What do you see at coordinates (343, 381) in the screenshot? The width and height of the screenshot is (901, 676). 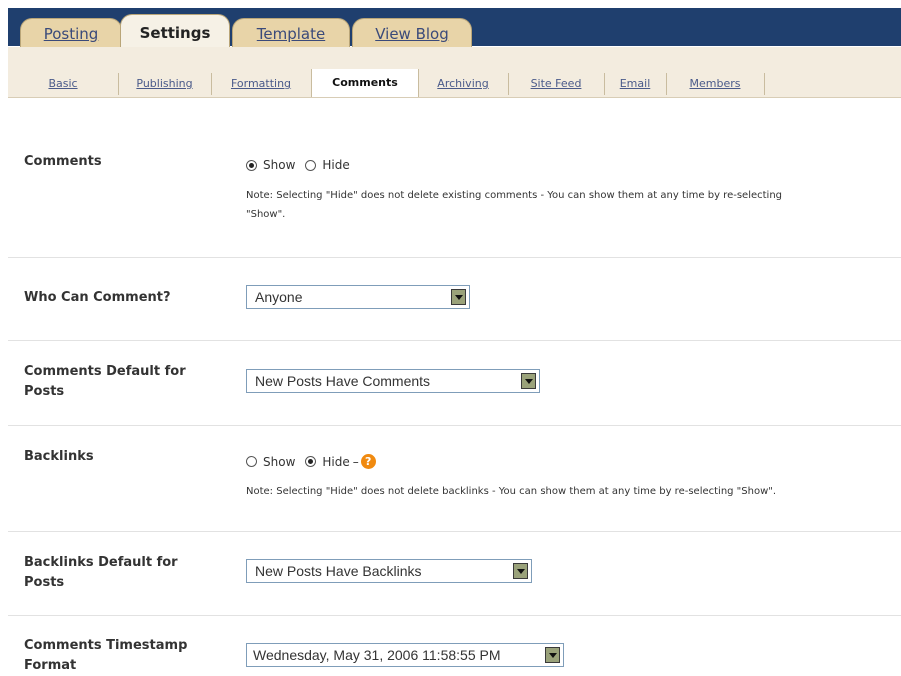 I see `comments-default-value: New Posts Have Comments` at bounding box center [343, 381].